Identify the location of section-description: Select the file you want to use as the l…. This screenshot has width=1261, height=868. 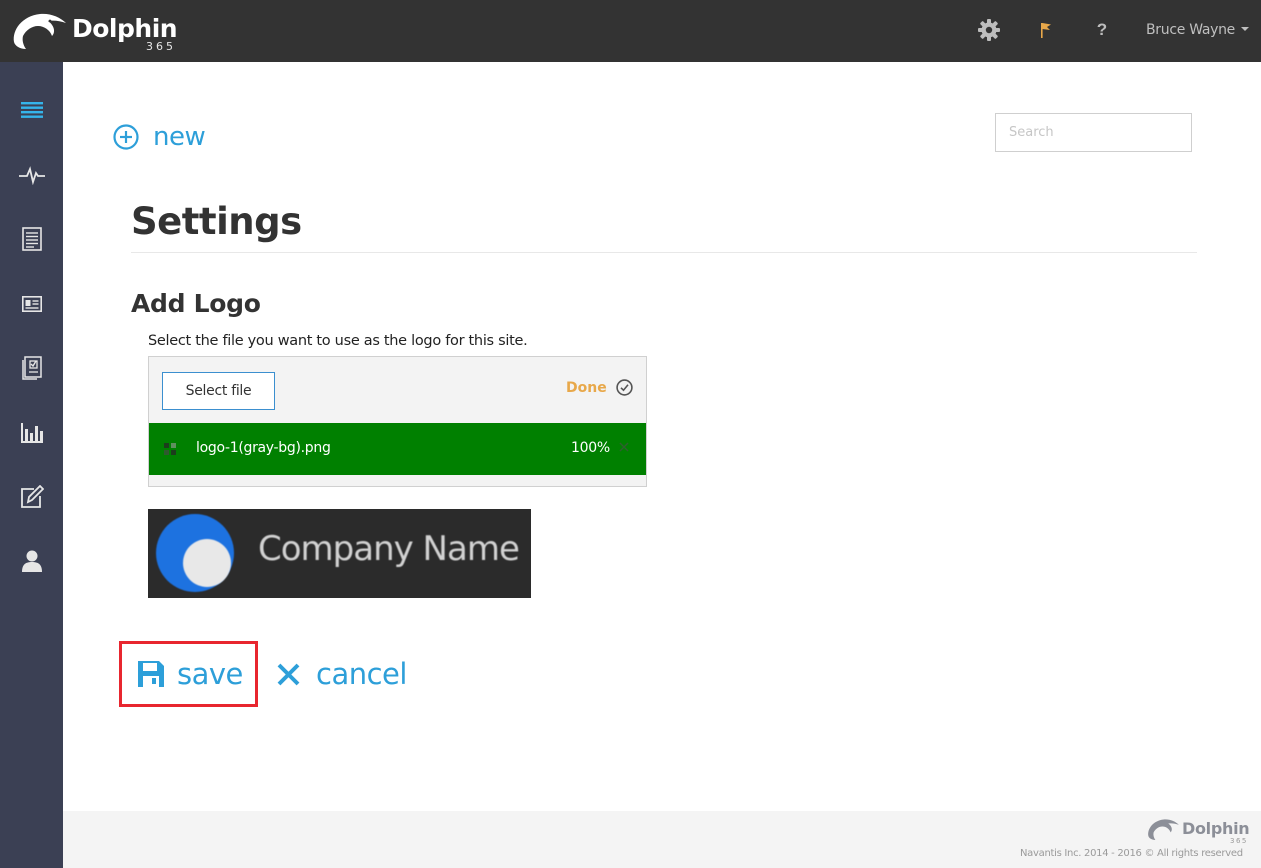
(338, 341).